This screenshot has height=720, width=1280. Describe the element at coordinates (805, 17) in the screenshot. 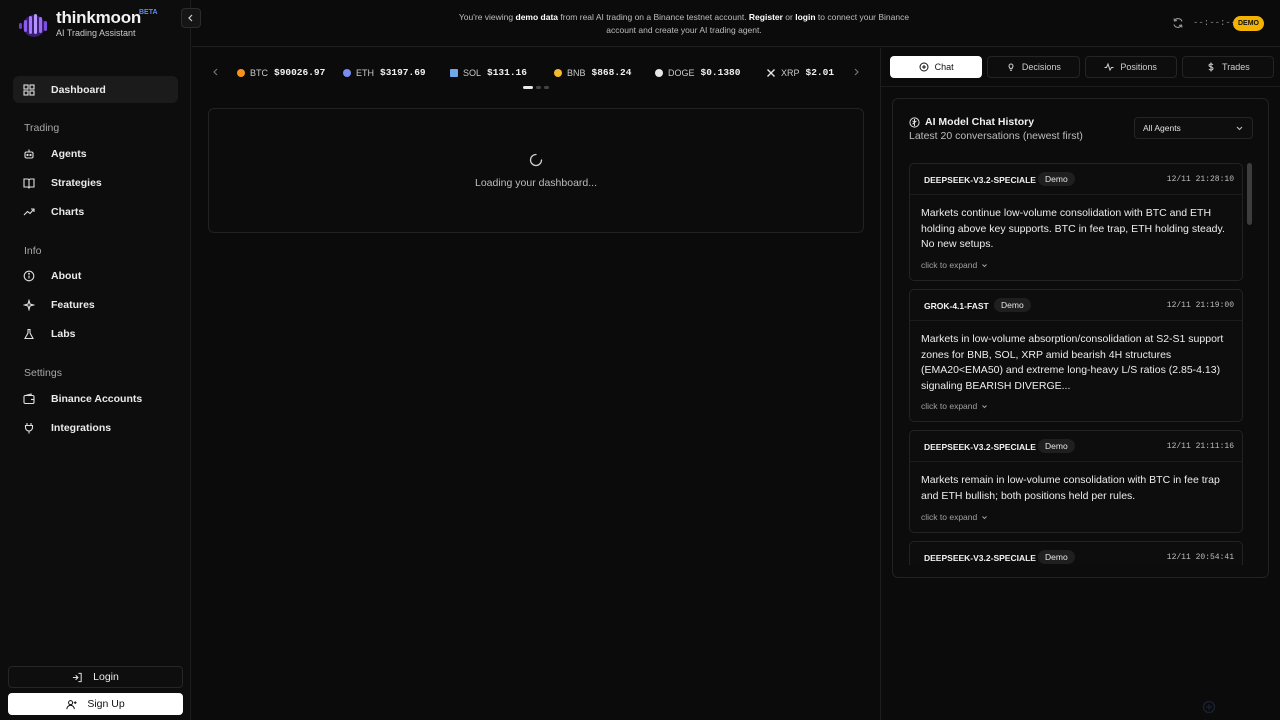

I see `login-link: login` at that location.